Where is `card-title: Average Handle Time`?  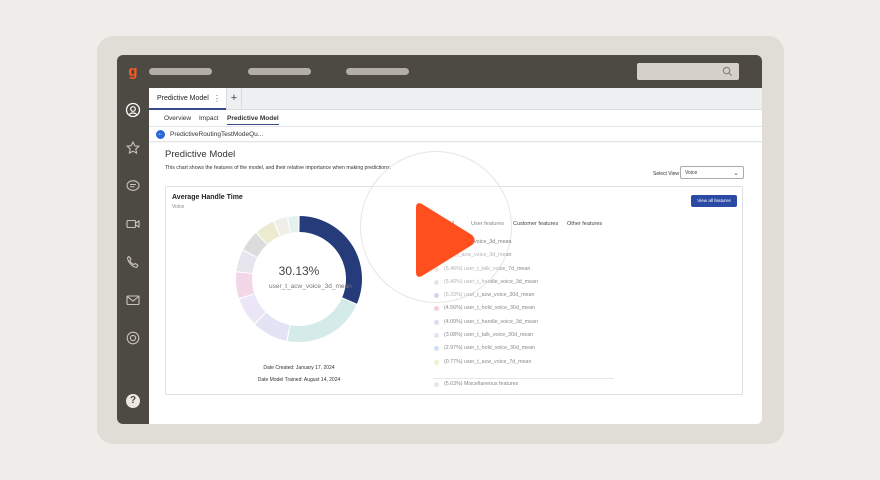 card-title: Average Handle Time is located at coordinates (207, 197).